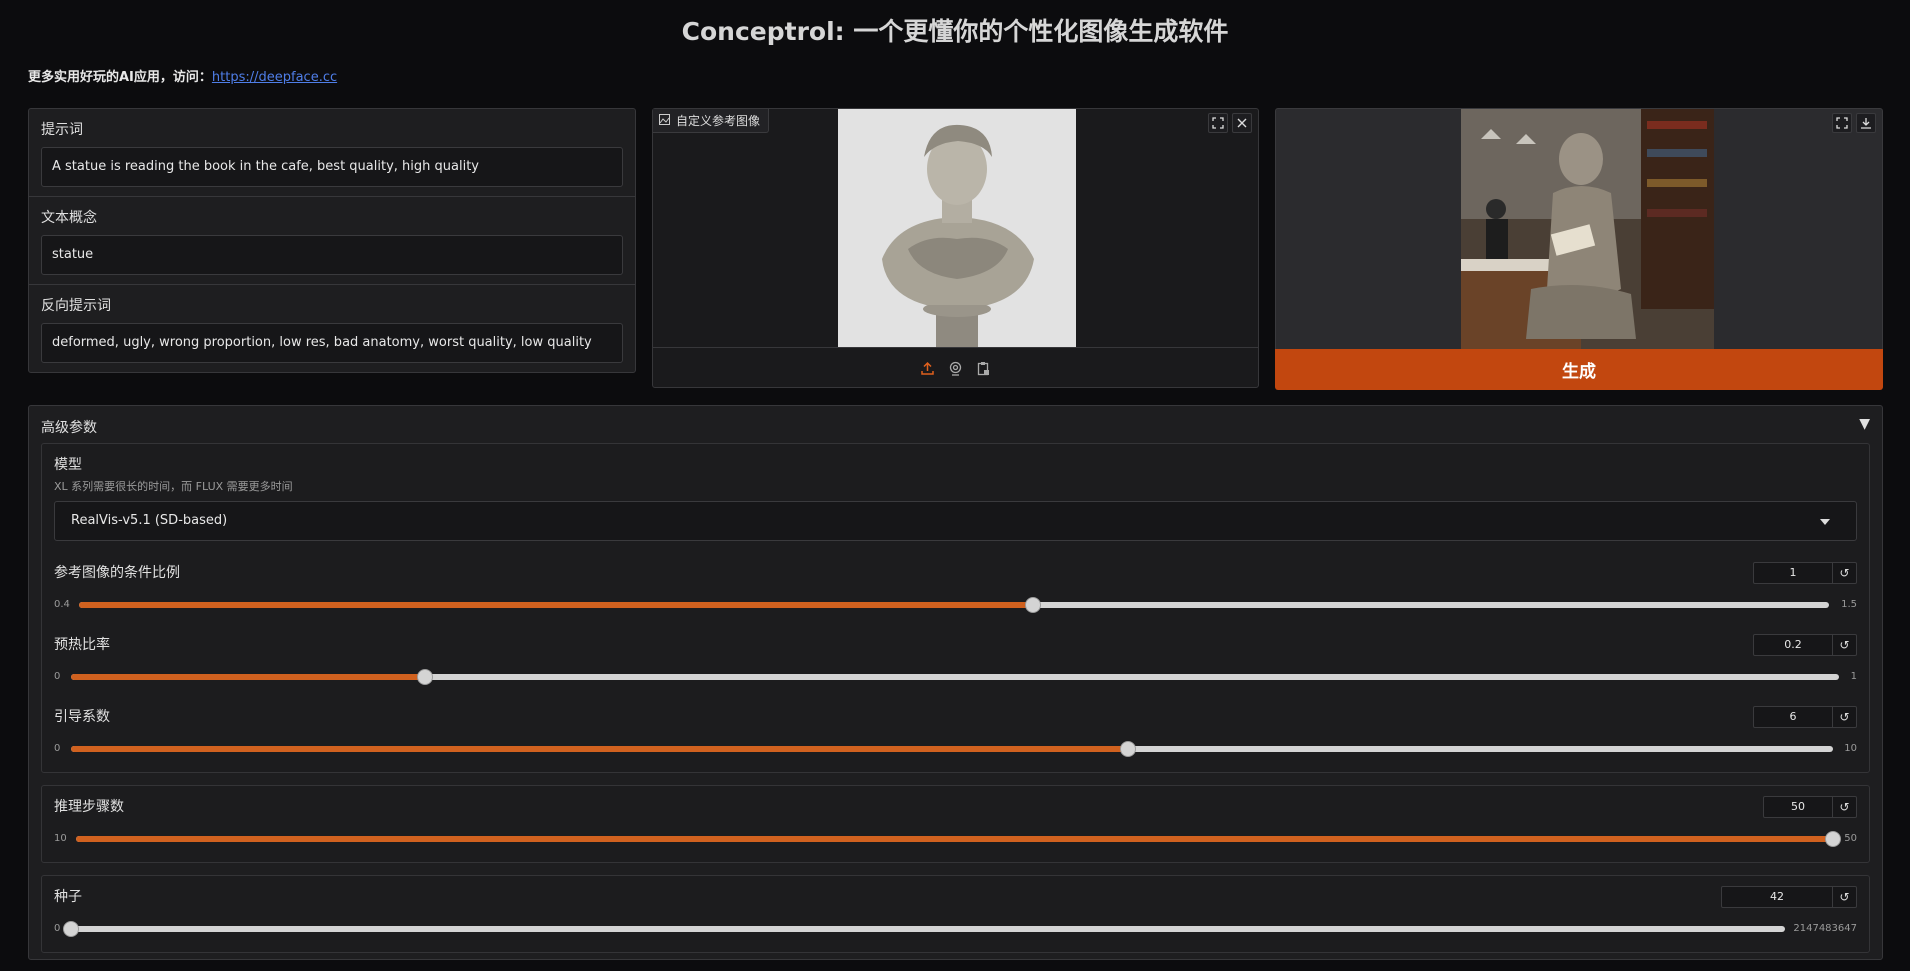  I want to click on guidance-number-input: 6, so click(1793, 717).